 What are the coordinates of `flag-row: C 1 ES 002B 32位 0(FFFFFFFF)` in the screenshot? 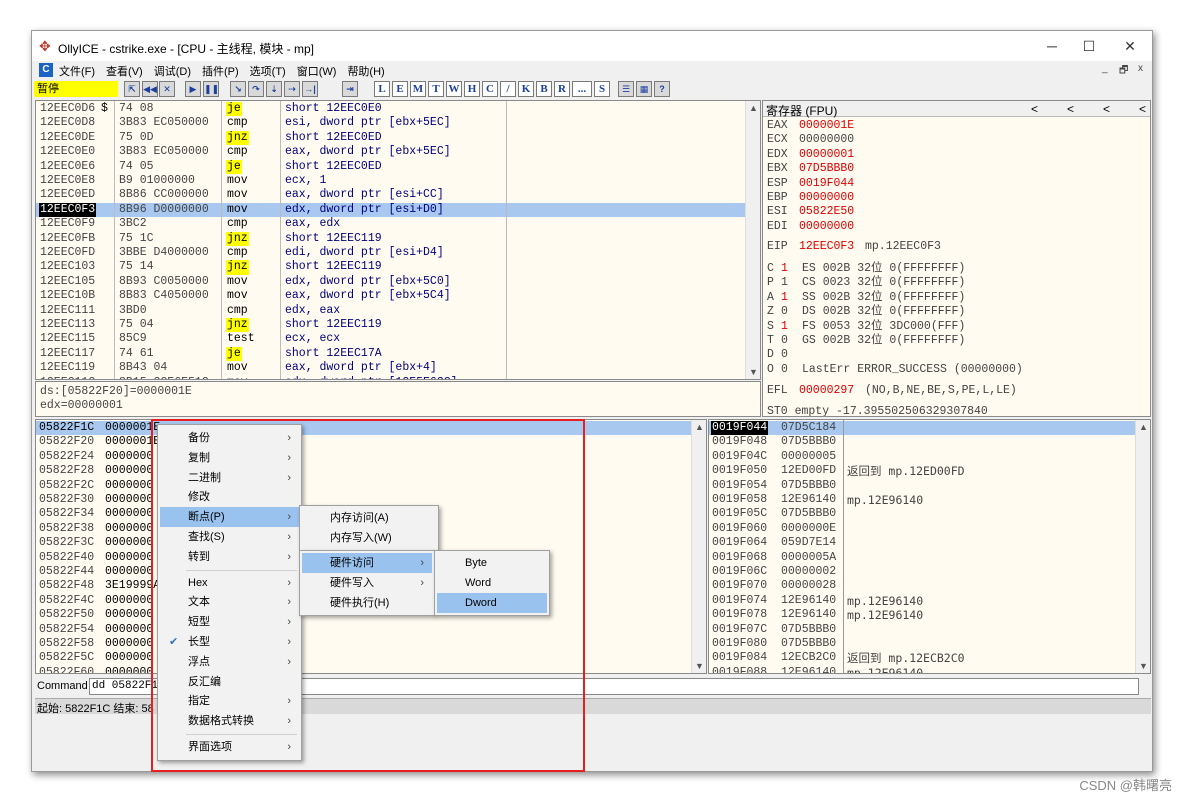 It's located at (866, 269).